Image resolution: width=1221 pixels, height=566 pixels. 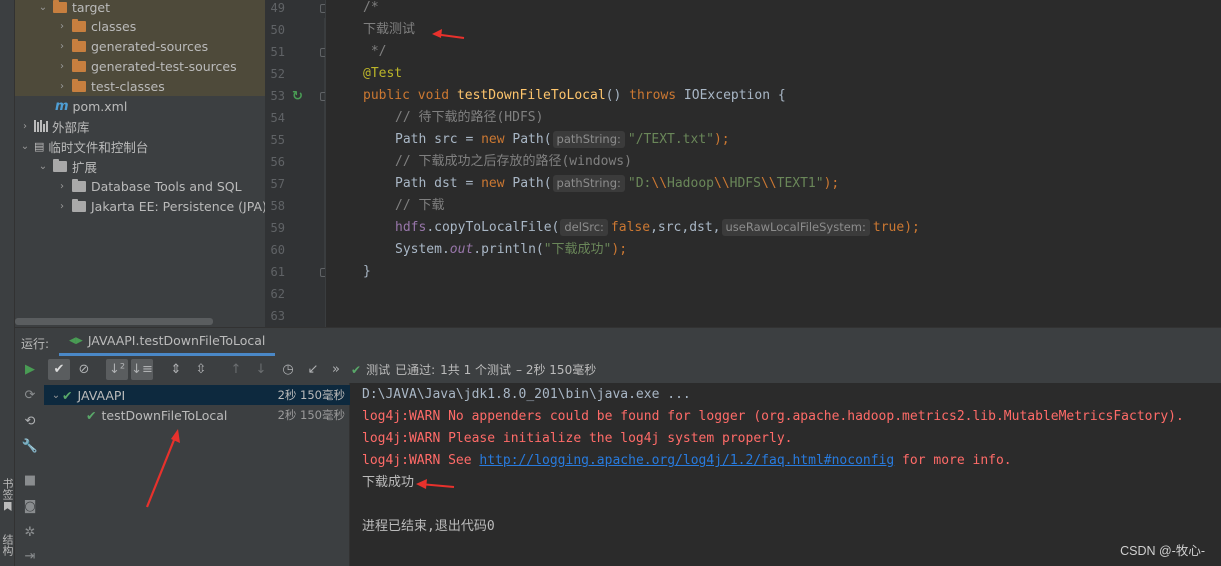 What do you see at coordinates (76, 340) in the screenshot?
I see `run-config-icon: ◀▶` at bounding box center [76, 340].